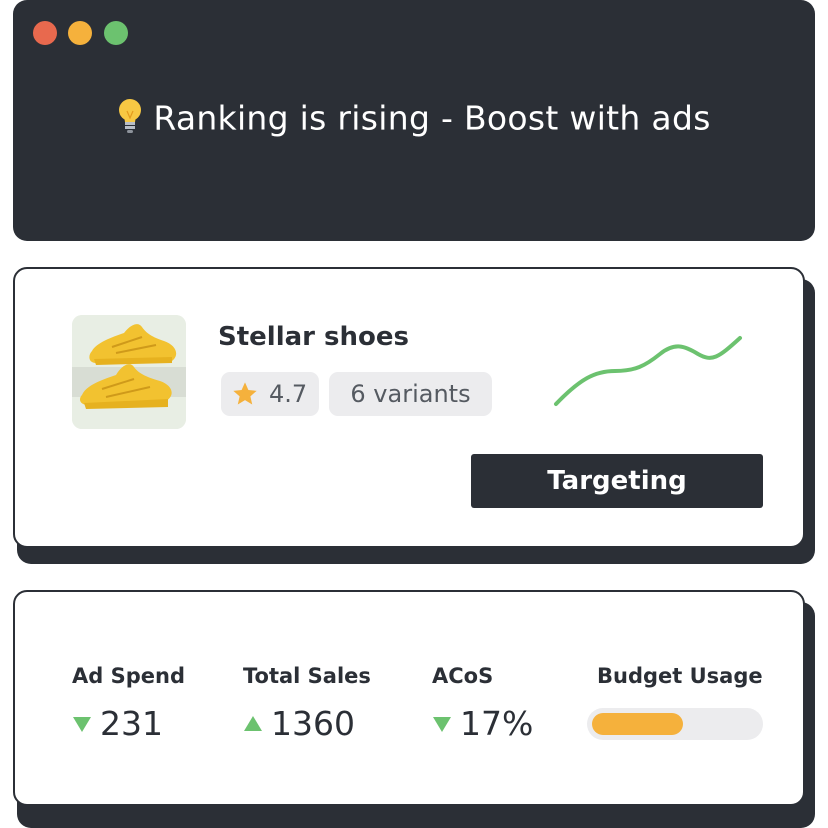 Image resolution: width=828 pixels, height=828 pixels. Describe the element at coordinates (313, 337) in the screenshot. I see `product-name: Stellar shoes` at that location.